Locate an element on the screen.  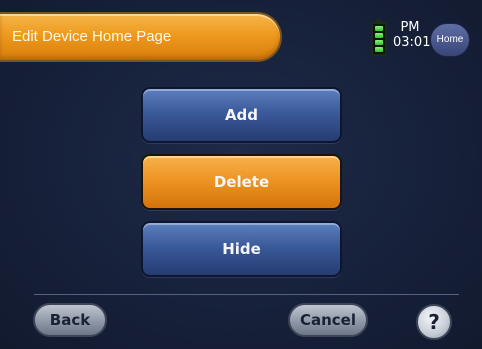
cancel-button: Cancel is located at coordinates (328, 320).